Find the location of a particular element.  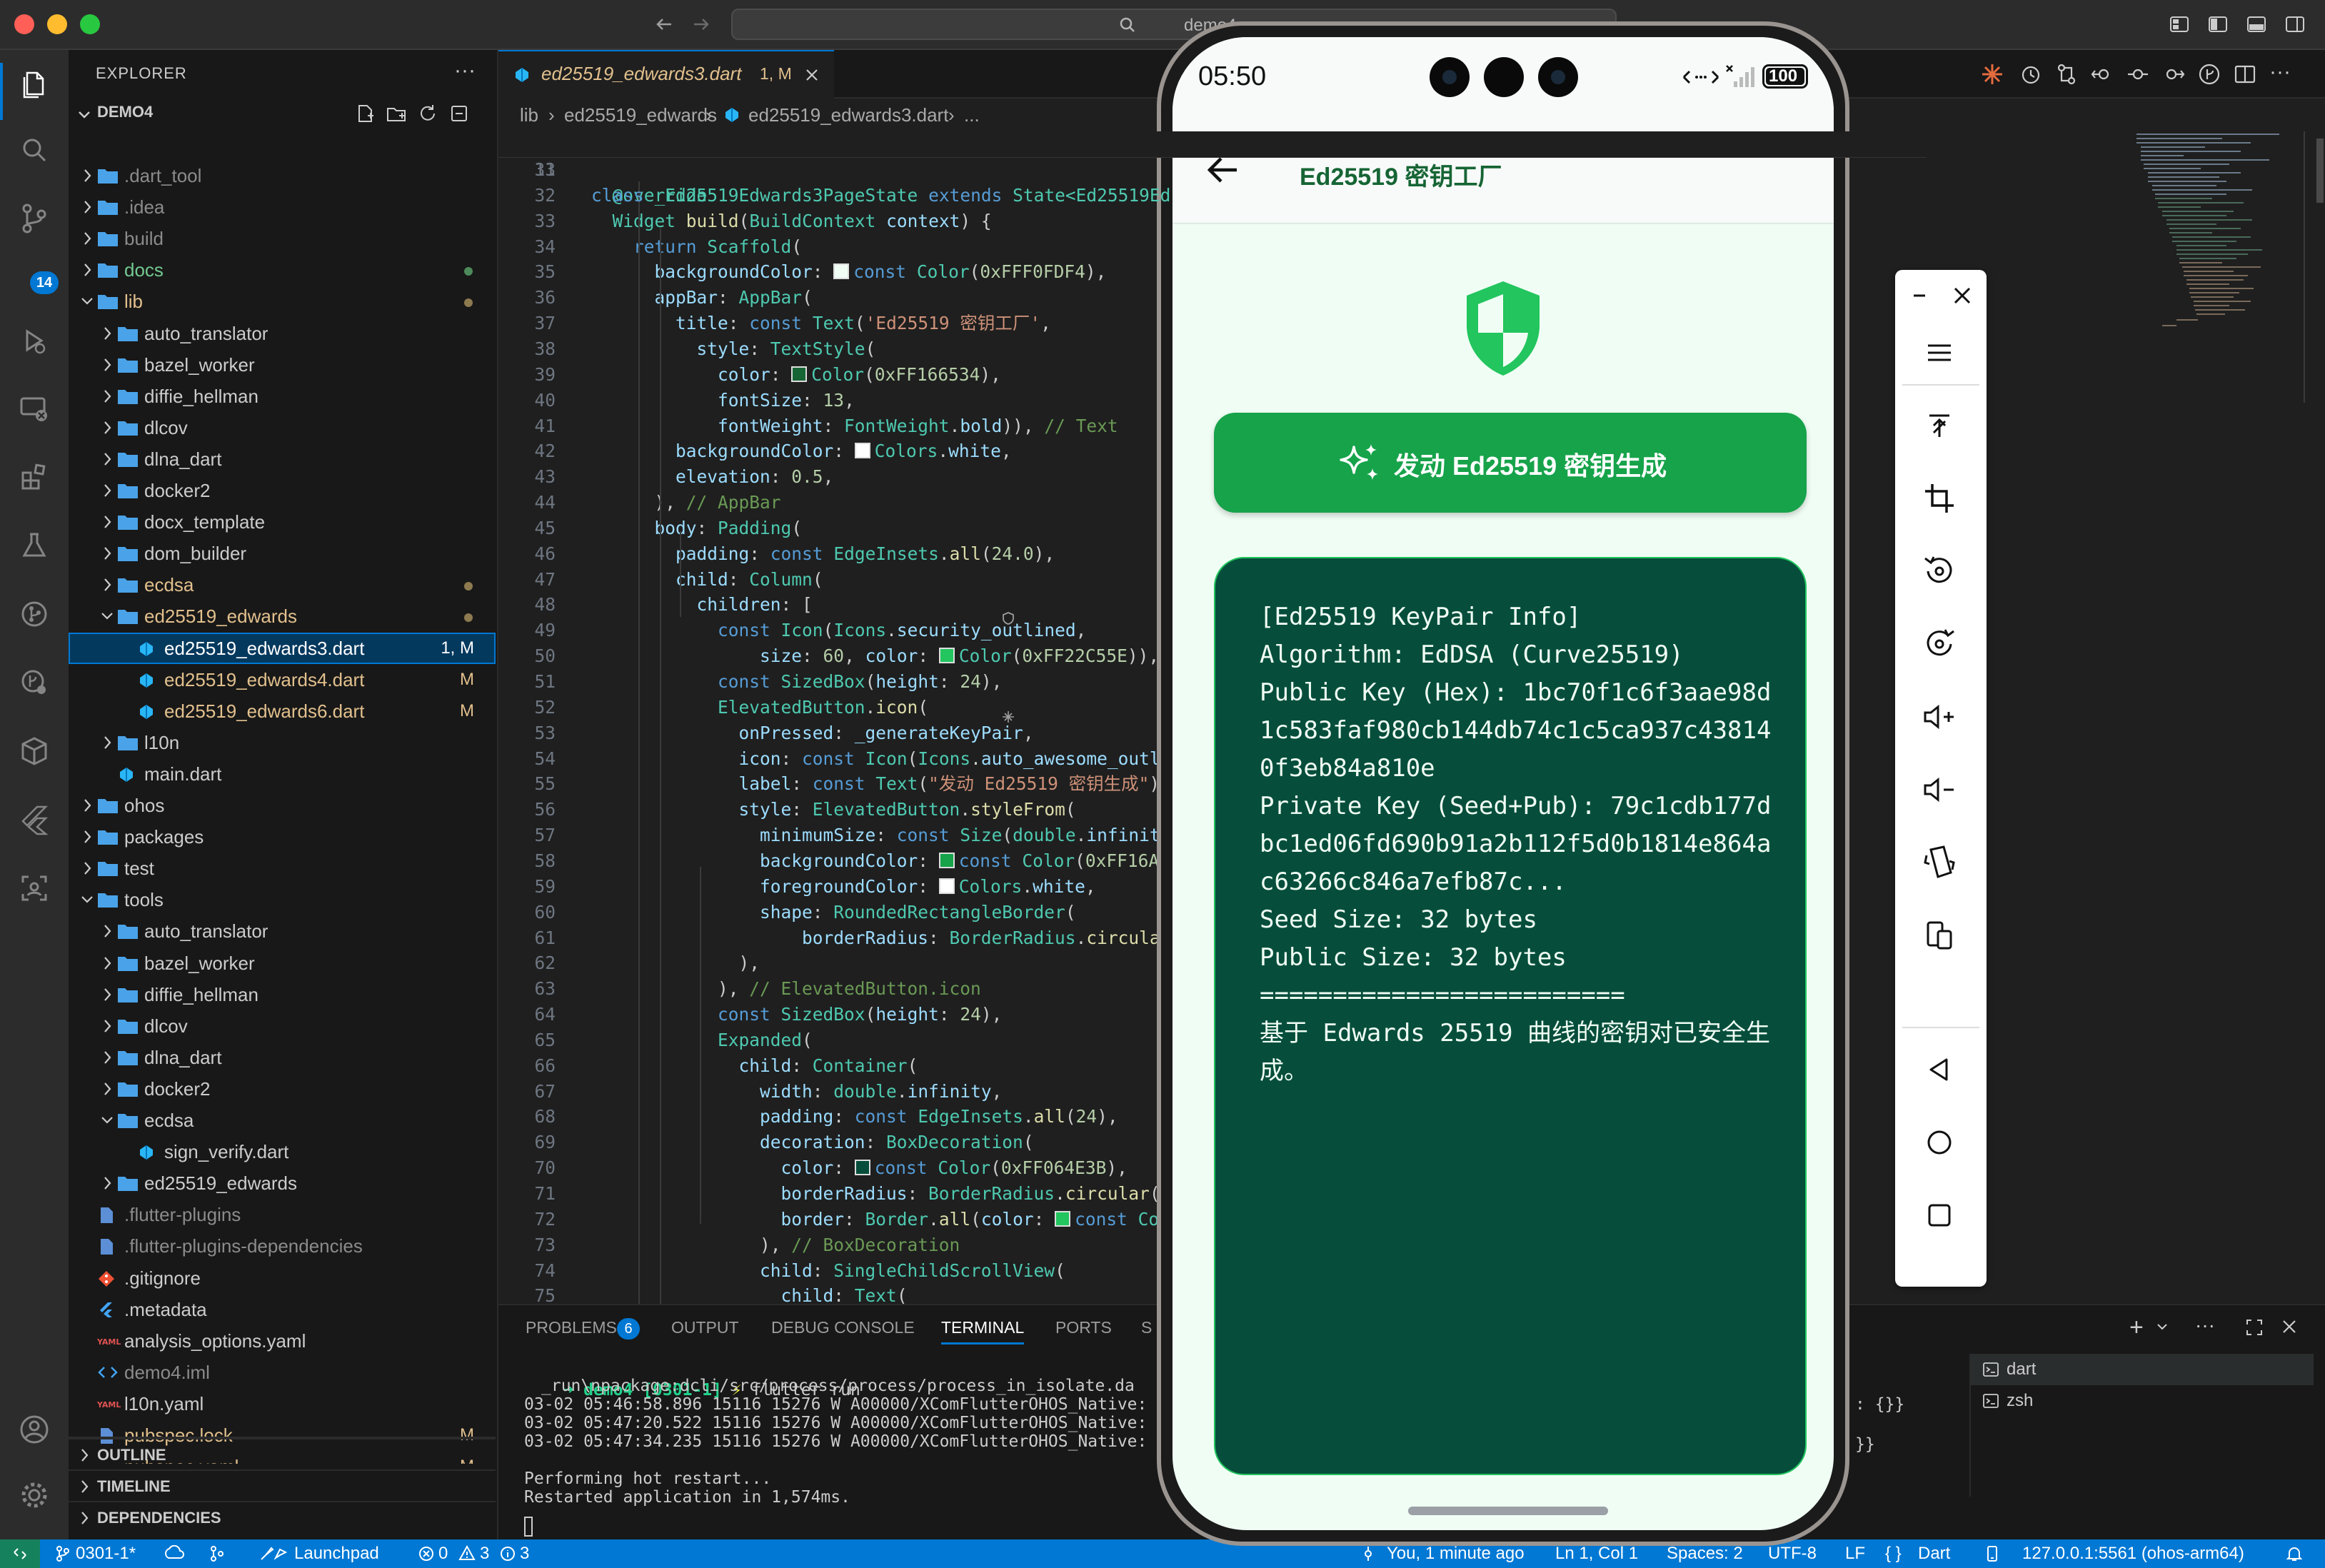

chevron-down-icon is located at coordinates (2162, 1327).